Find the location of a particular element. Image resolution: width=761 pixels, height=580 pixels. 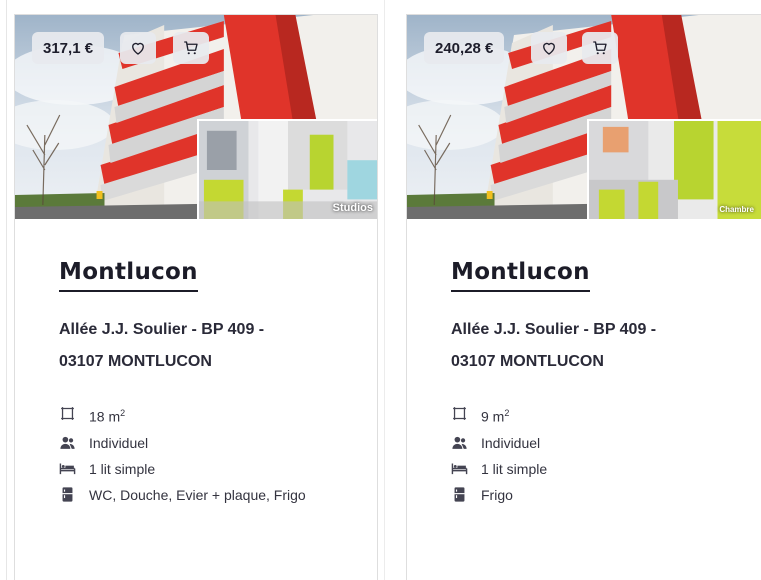

feature-text: 9 m is located at coordinates (493, 416).